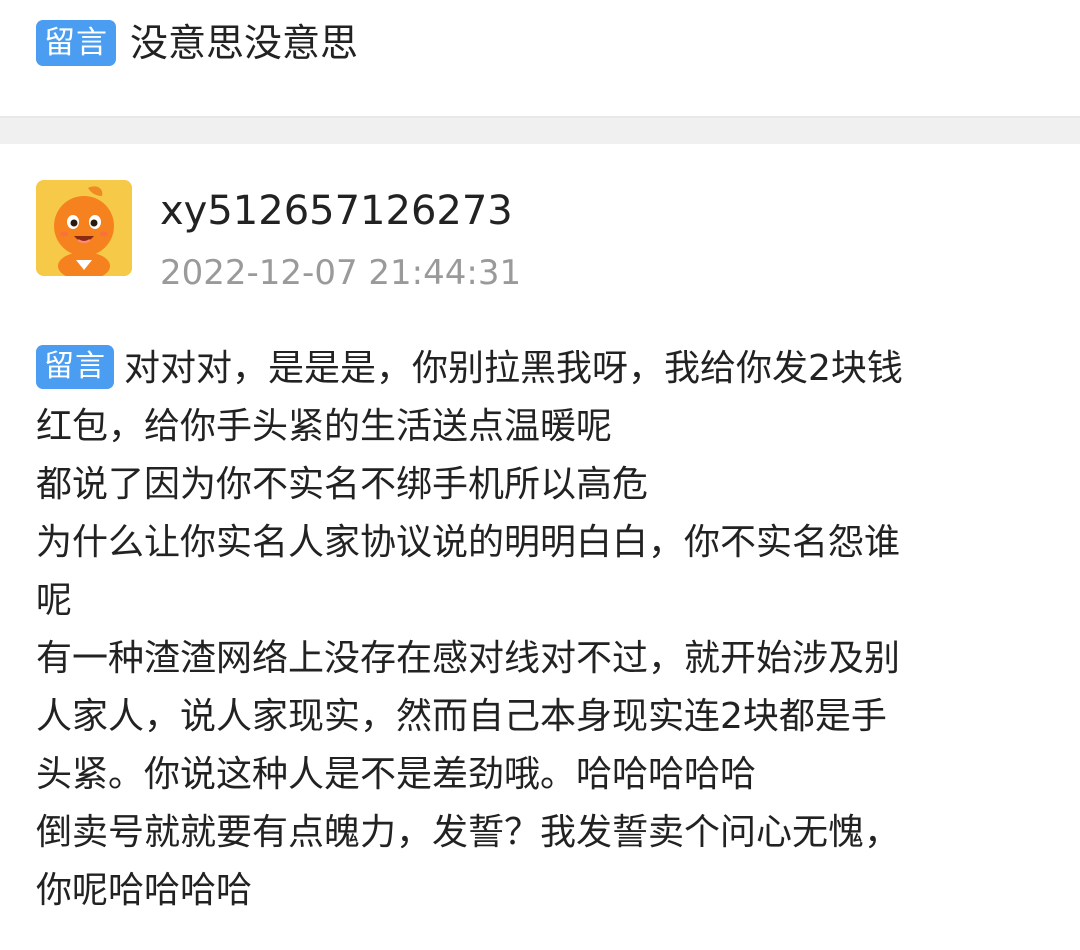  Describe the element at coordinates (342, 484) in the screenshot. I see `comment-line: 都说了因为你不实名不绑手机所以高危` at that location.